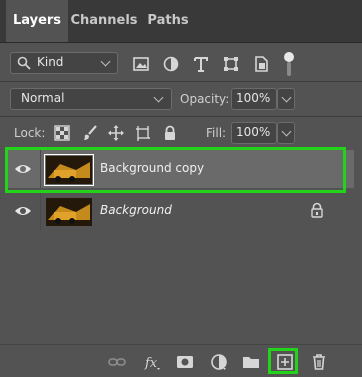 This screenshot has width=362, height=377. Describe the element at coordinates (175, 170) in the screenshot. I see `selection-highlight-box` at that location.